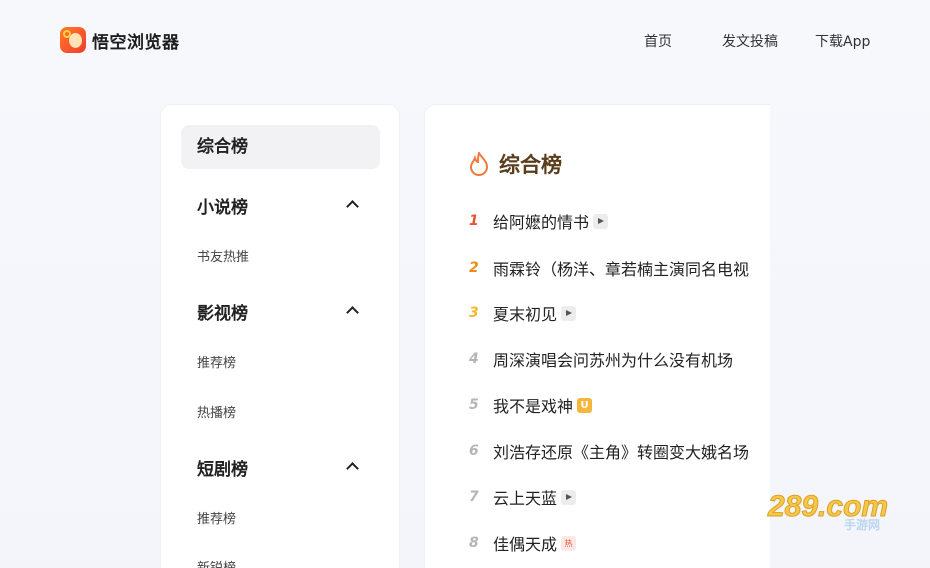 This screenshot has width=930, height=568. What do you see at coordinates (216, 411) in the screenshot?
I see `sidebar-item-film-hot: 热播榜` at bounding box center [216, 411].